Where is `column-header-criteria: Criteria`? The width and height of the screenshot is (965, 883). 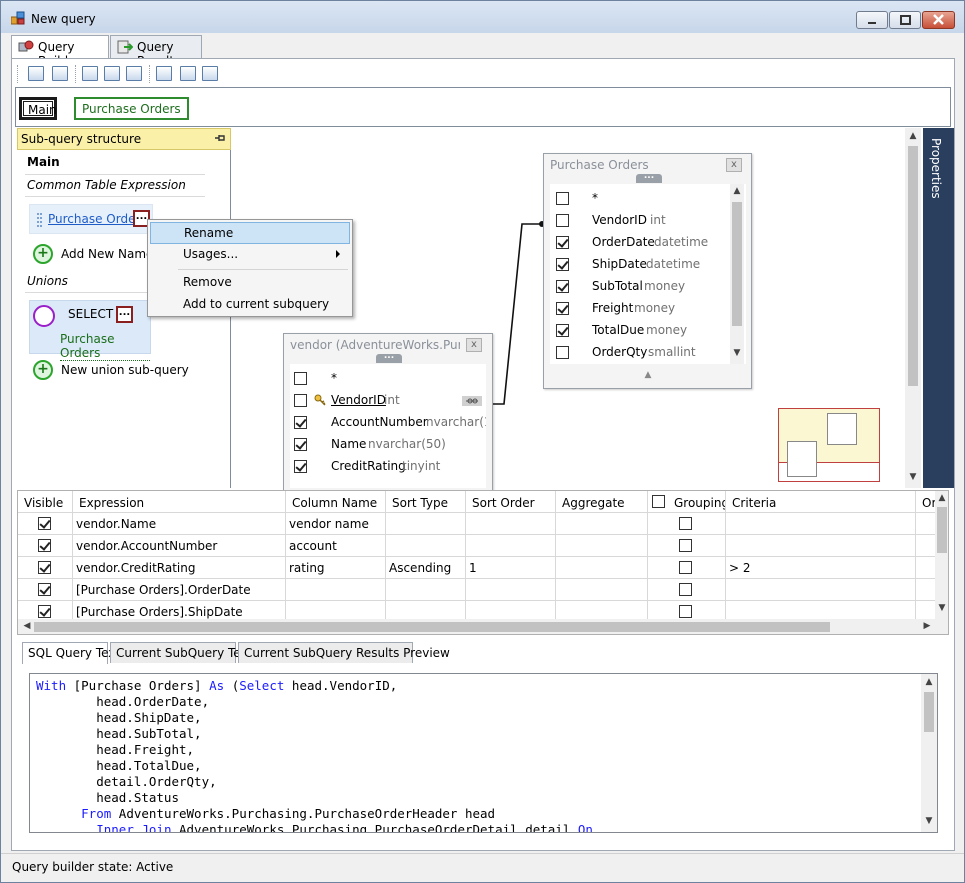
column-header-criteria: Criteria is located at coordinates (821, 502).